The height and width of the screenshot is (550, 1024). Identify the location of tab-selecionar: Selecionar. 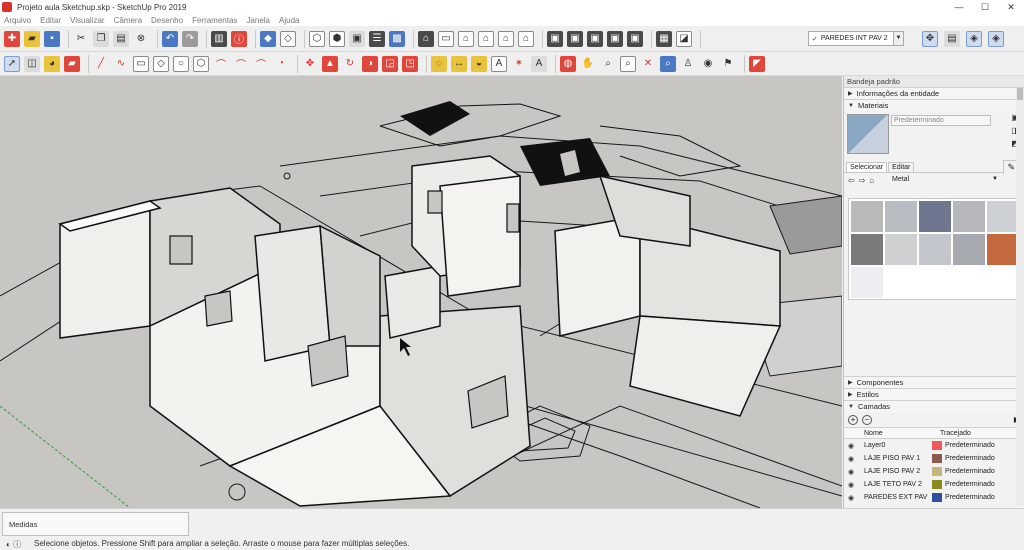
(867, 167).